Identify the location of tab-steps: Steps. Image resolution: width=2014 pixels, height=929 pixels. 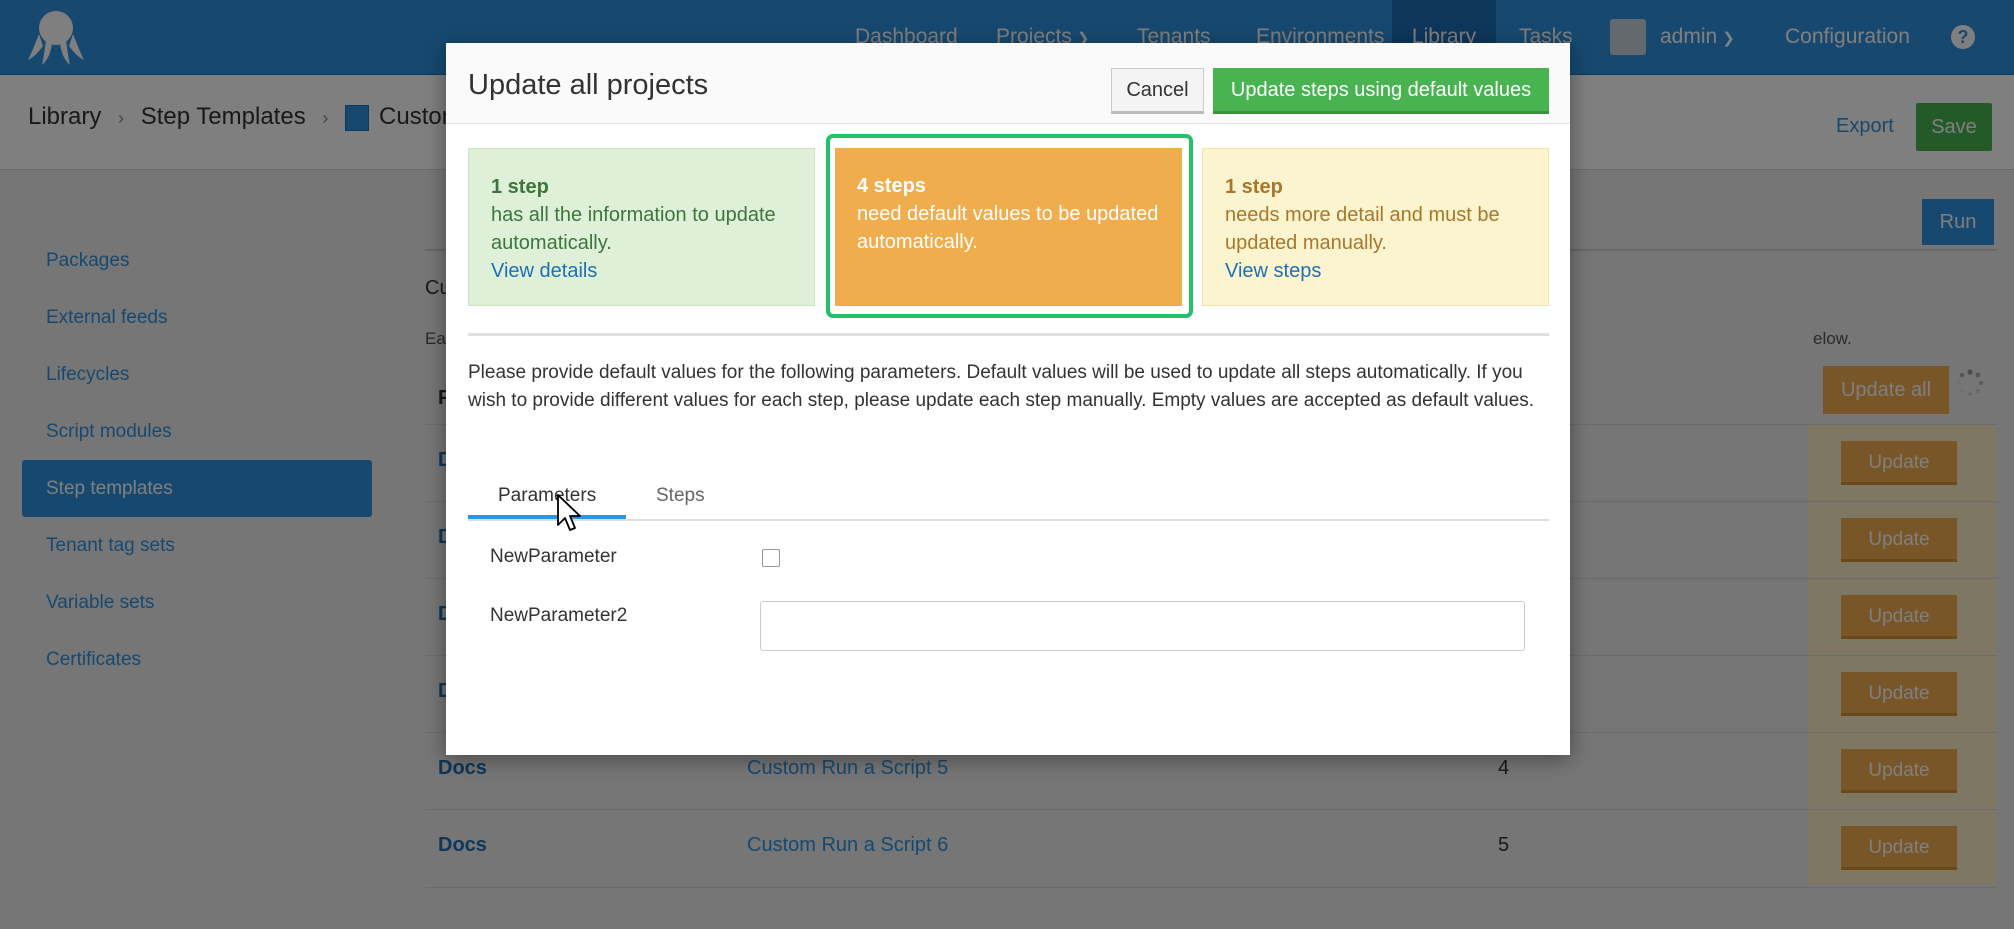
(680, 496).